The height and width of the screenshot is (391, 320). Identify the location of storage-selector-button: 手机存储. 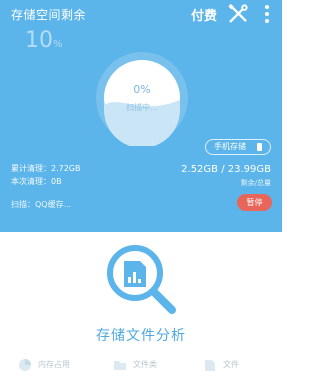
(238, 147).